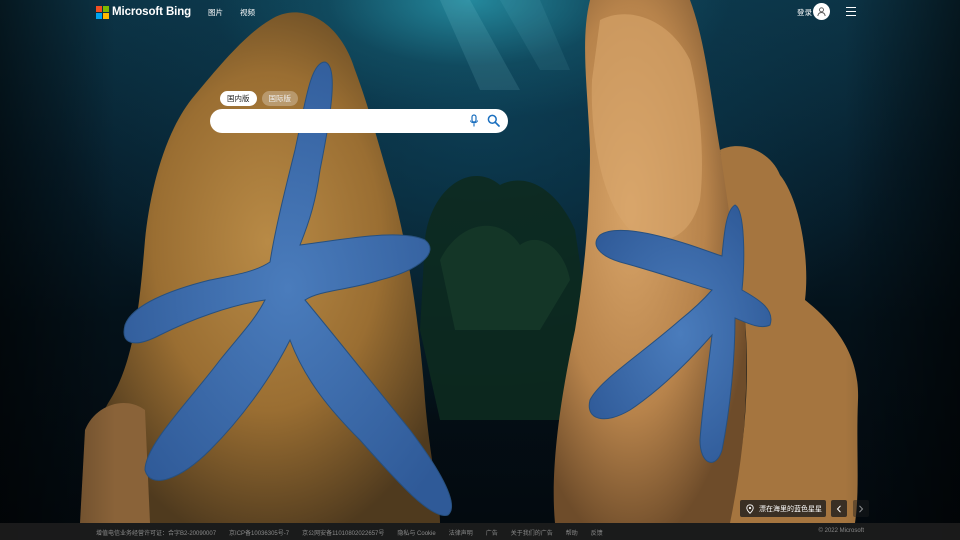 Image resolution: width=960 pixels, height=540 pixels. I want to click on top-nav: 图片 视频, so click(231, 12).